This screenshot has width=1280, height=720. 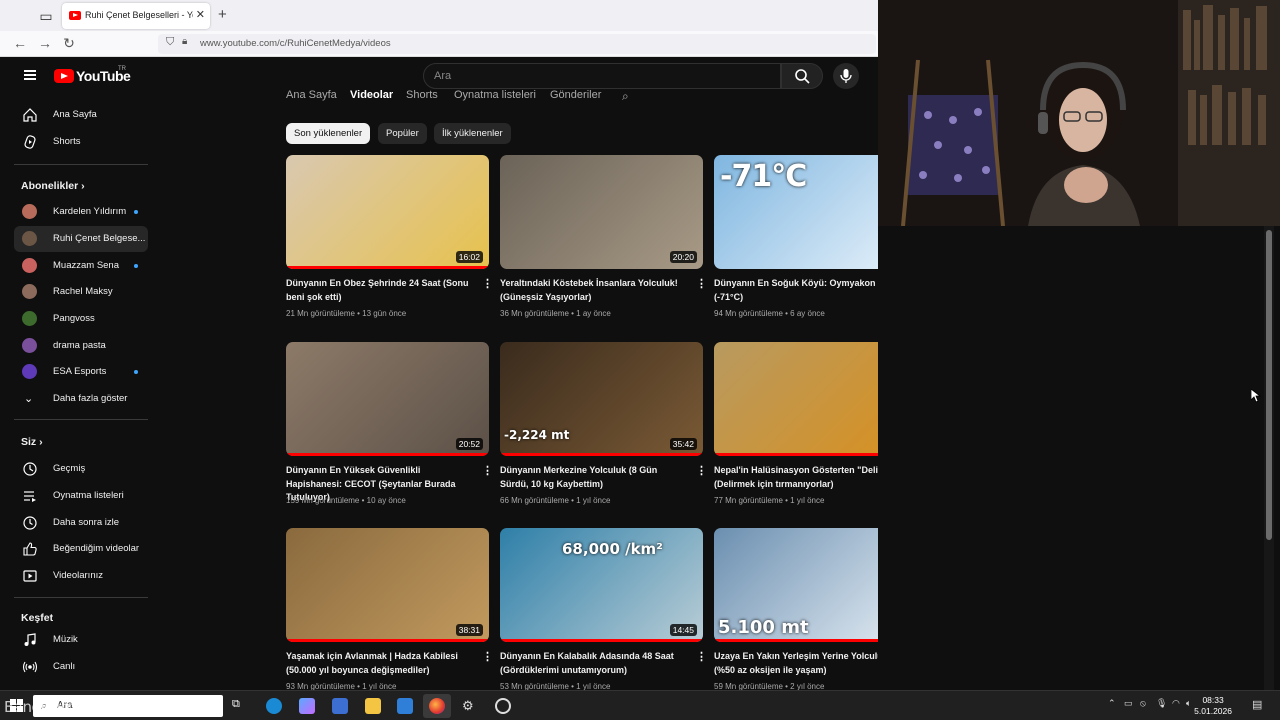 What do you see at coordinates (846, 76) in the screenshot?
I see `voice-search-button` at bounding box center [846, 76].